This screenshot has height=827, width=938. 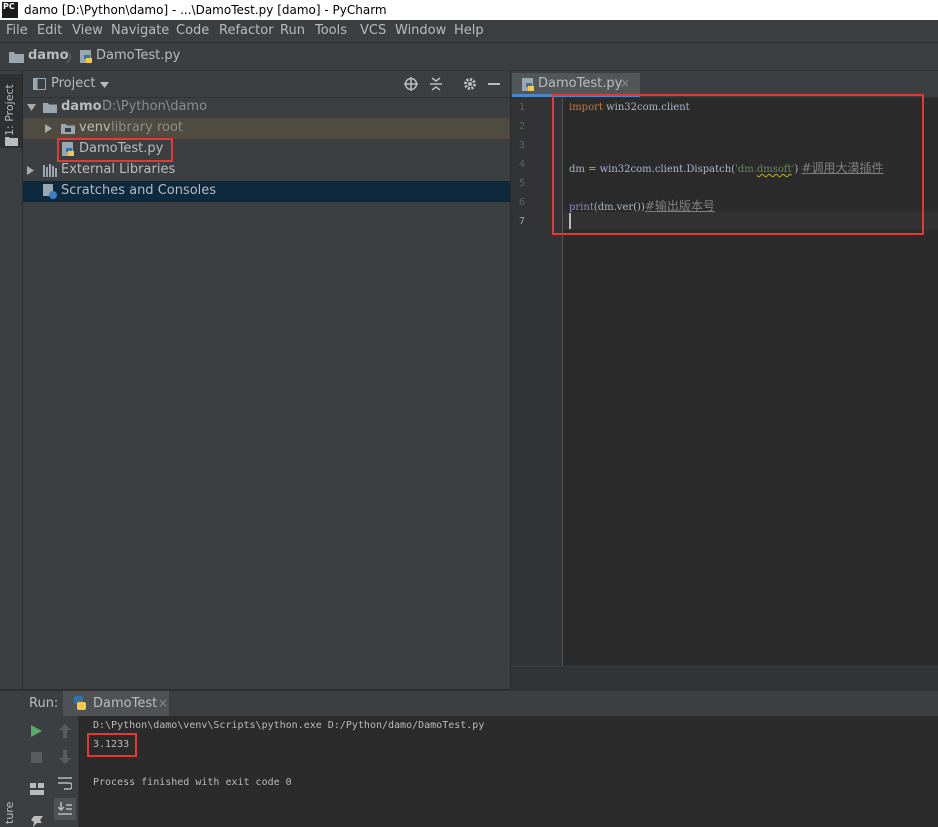 I want to click on scroll-to-end-icon, so click(x=65, y=808).